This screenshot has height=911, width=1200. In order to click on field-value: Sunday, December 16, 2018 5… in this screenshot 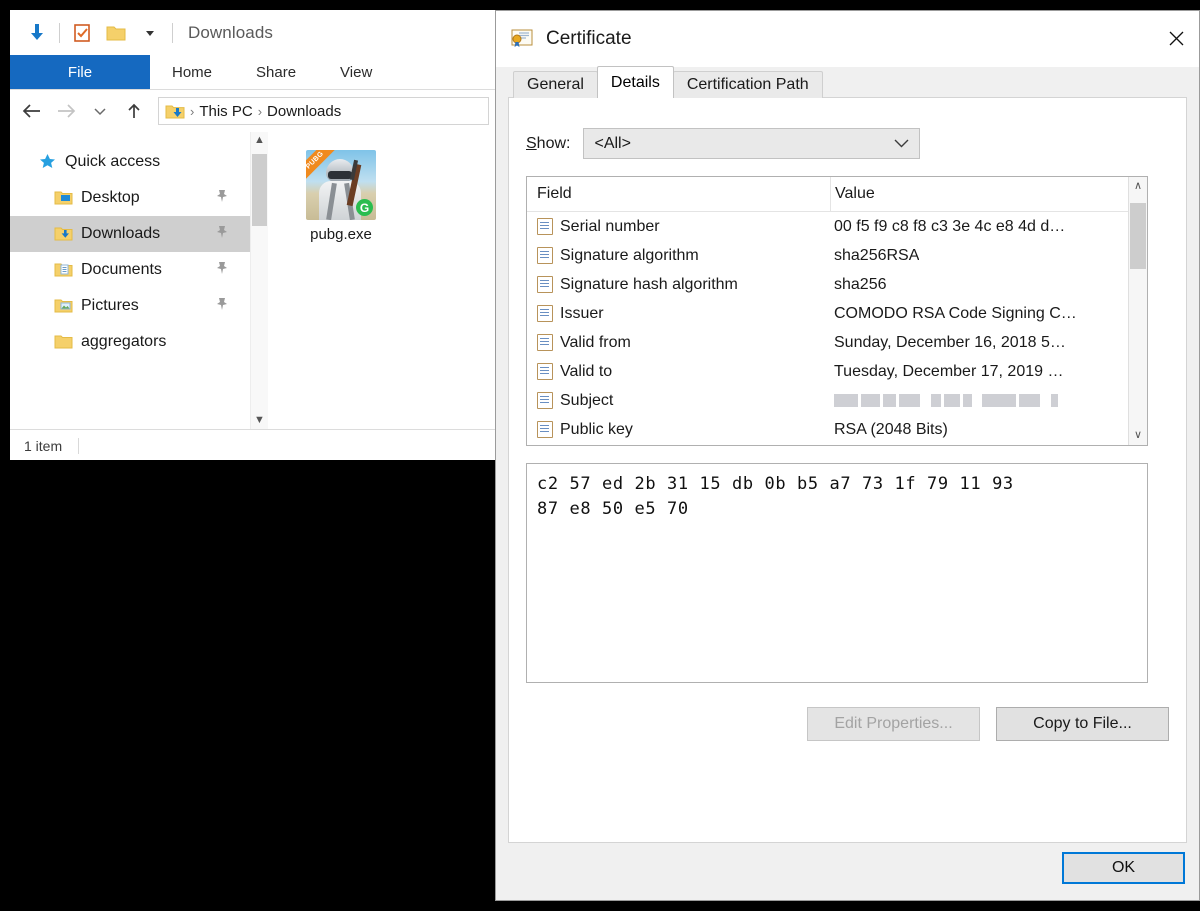, I will do `click(950, 342)`.